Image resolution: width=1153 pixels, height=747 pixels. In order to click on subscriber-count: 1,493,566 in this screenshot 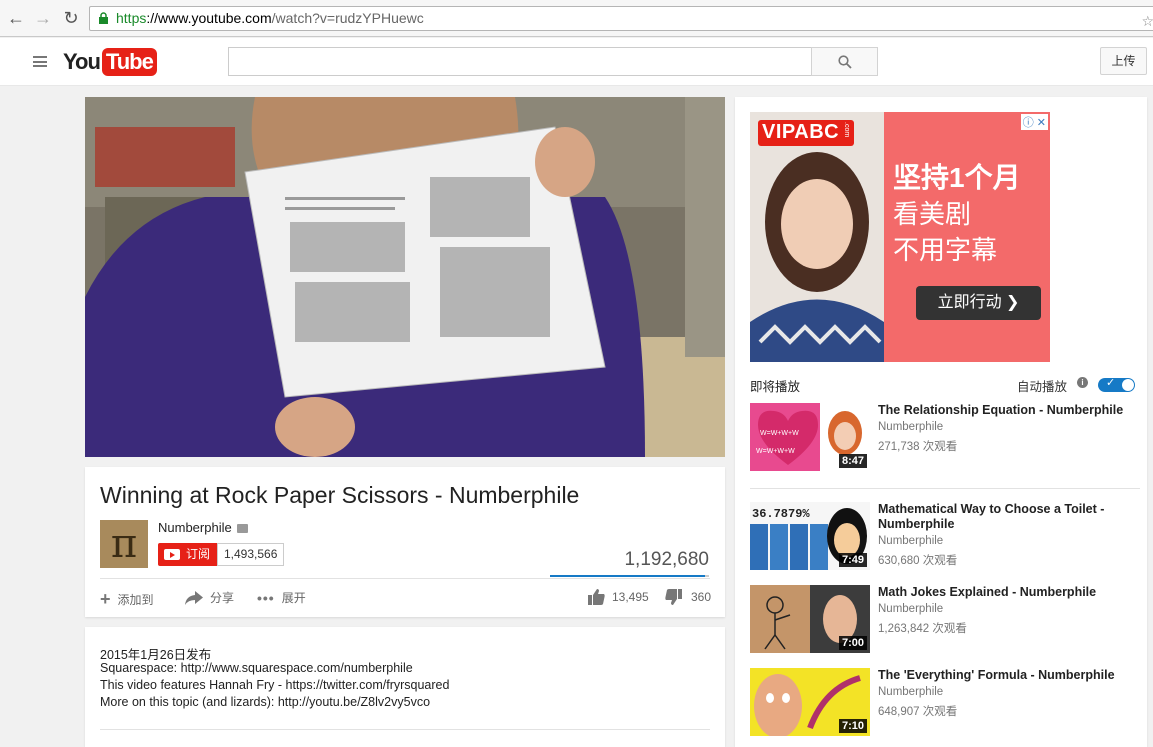, I will do `click(251, 554)`.